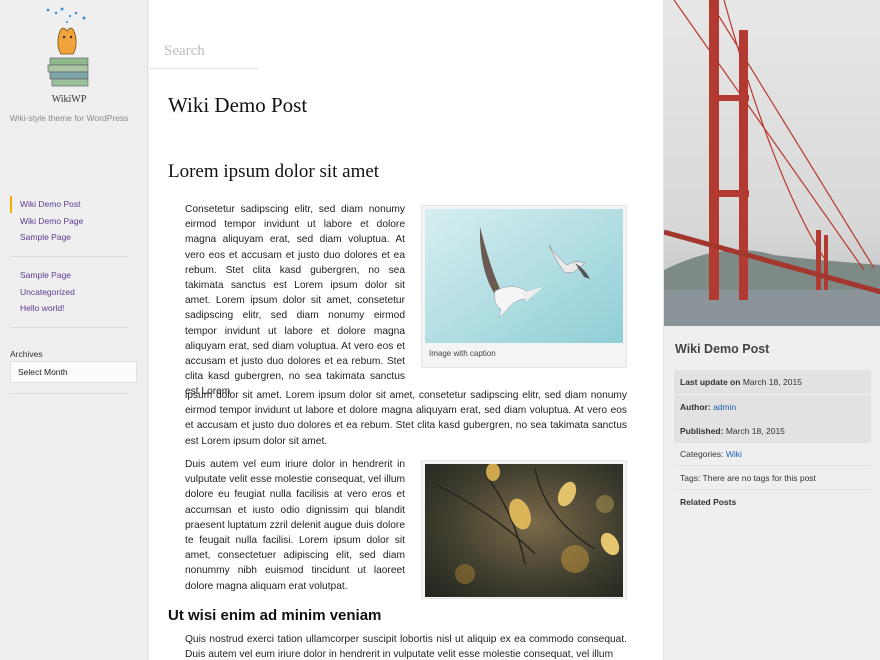 This screenshot has width=880, height=660. I want to click on secondary-nav: Sample Page Uncategorized Hello world!, so click(69, 292).